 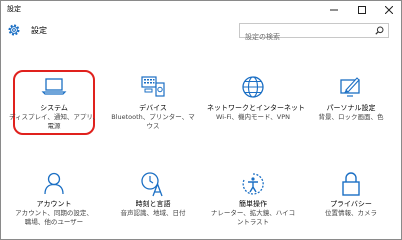 I want to click on minimize-button, so click(x=334, y=9).